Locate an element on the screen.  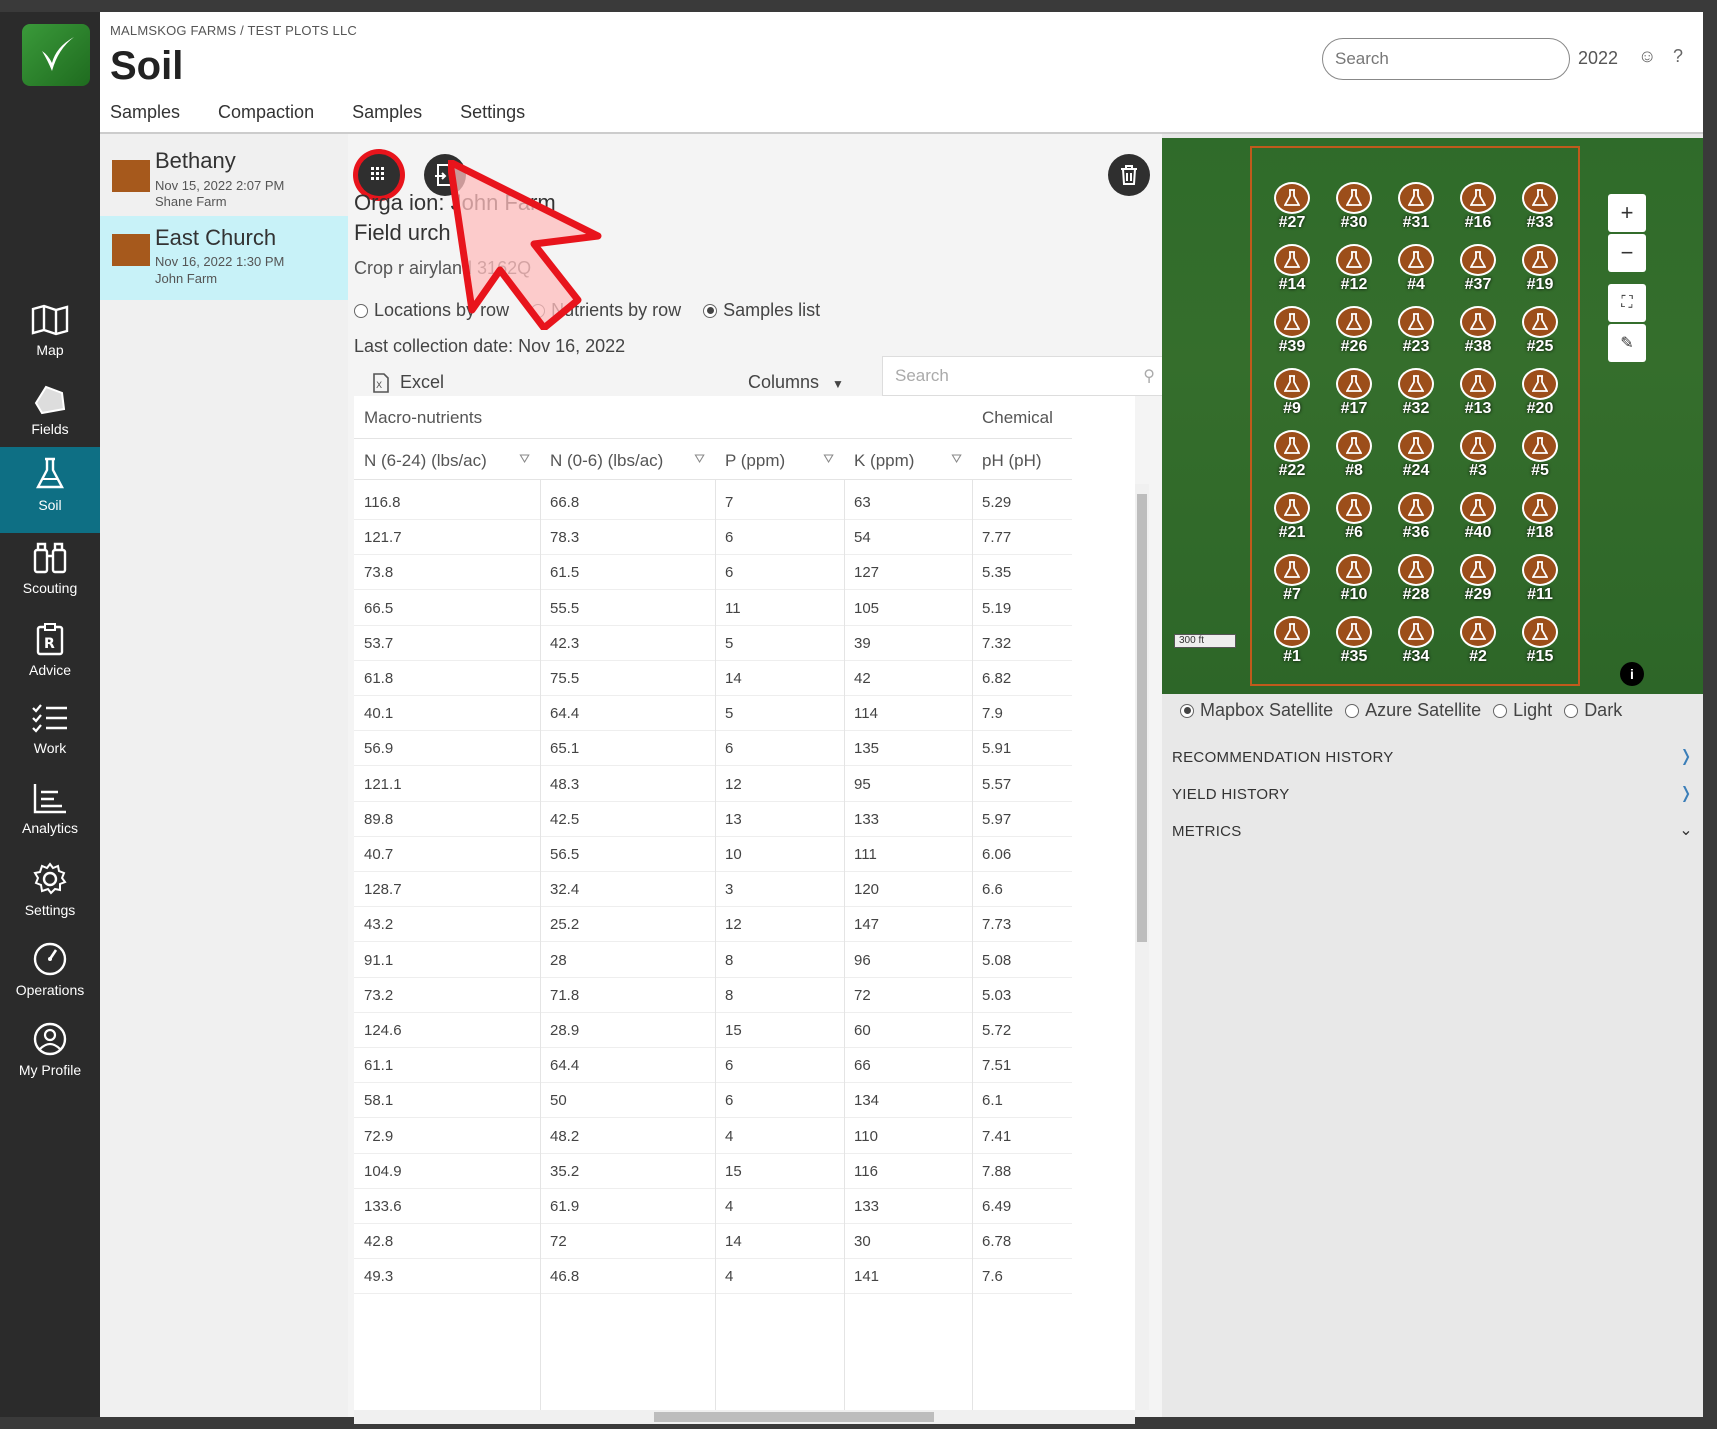
sample-marker: #27 is located at coordinates (1292, 207).